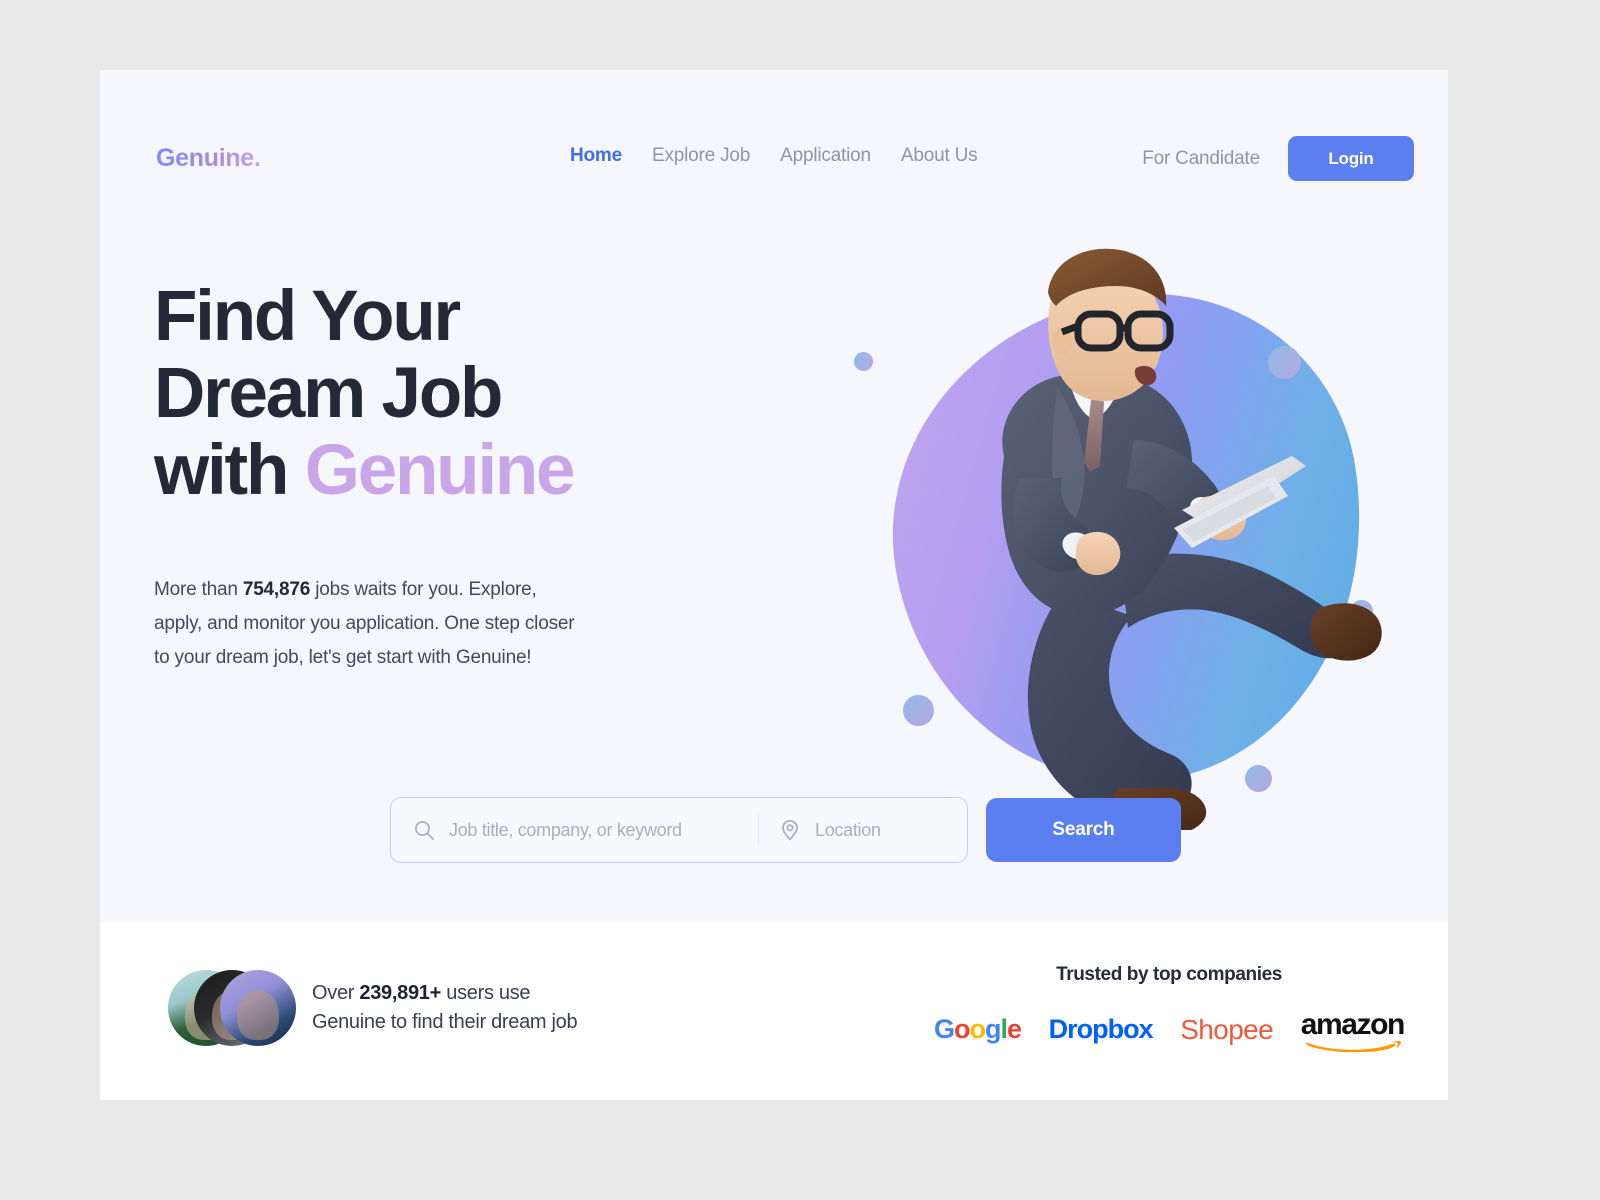 This screenshot has height=1200, width=1600. What do you see at coordinates (774, 156) in the screenshot?
I see `main-navigation: Home Explore Job Application About Us` at bounding box center [774, 156].